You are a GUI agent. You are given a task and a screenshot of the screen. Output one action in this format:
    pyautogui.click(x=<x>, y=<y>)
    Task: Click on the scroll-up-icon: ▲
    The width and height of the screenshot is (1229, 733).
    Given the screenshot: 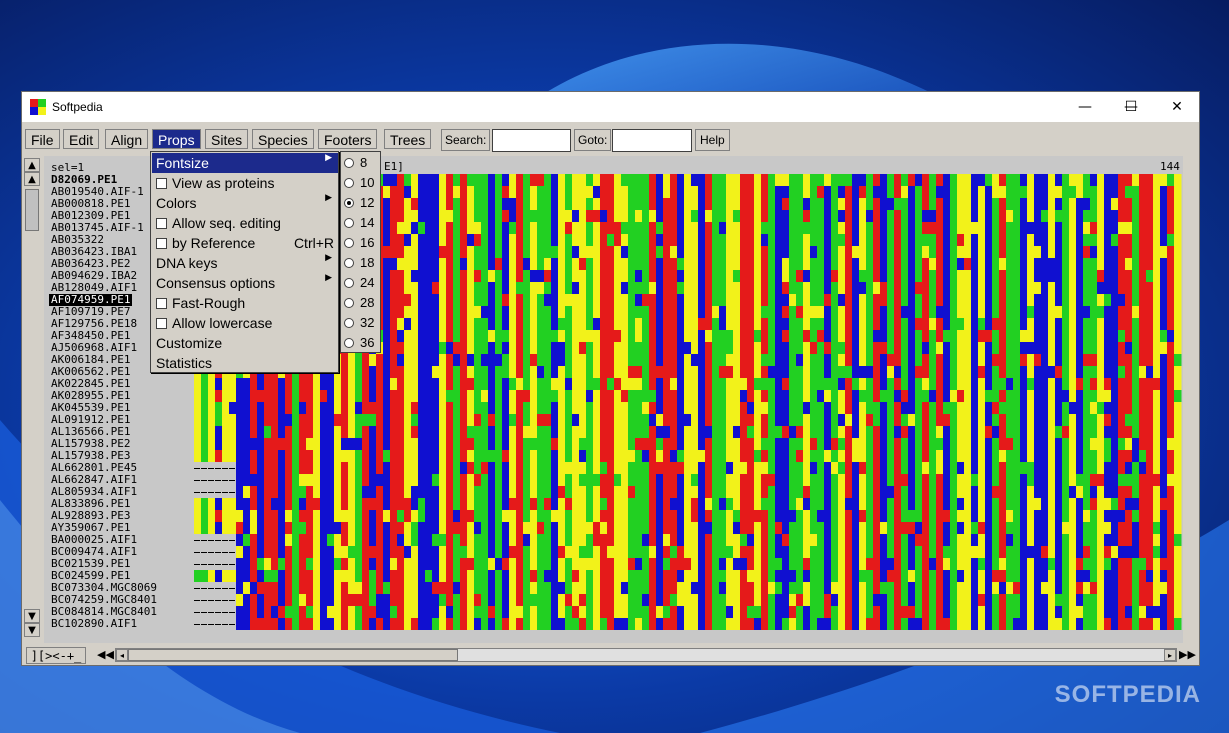 What is the action you would take?
    pyautogui.click(x=32, y=179)
    